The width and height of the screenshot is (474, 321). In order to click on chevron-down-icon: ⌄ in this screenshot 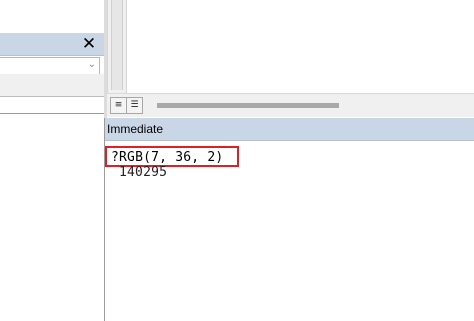, I will do `click(92, 64)`.